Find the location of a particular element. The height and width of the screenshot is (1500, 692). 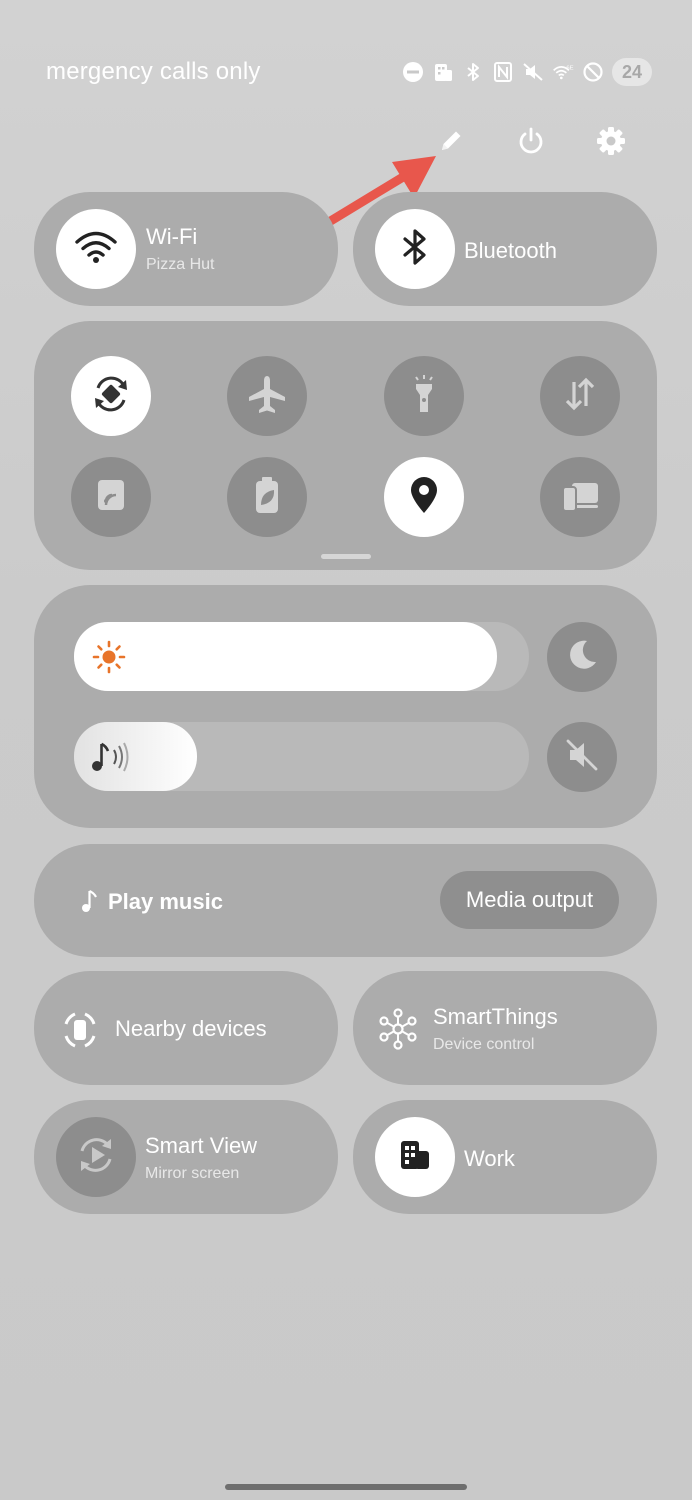

nfc-toggle is located at coordinates (111, 497).